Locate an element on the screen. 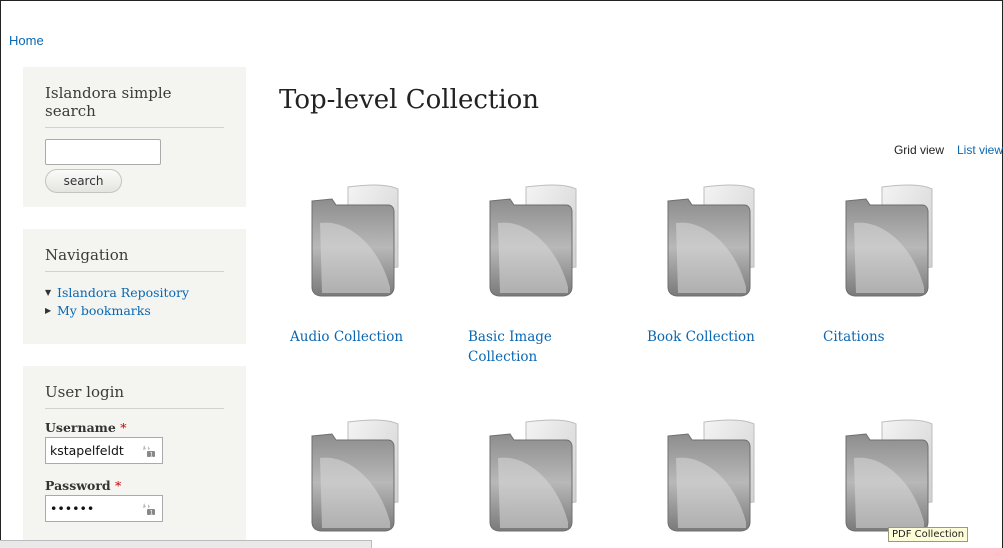  navigation-list: ▼ Islandora Repository ▶ My bookmarks is located at coordinates (134, 301).